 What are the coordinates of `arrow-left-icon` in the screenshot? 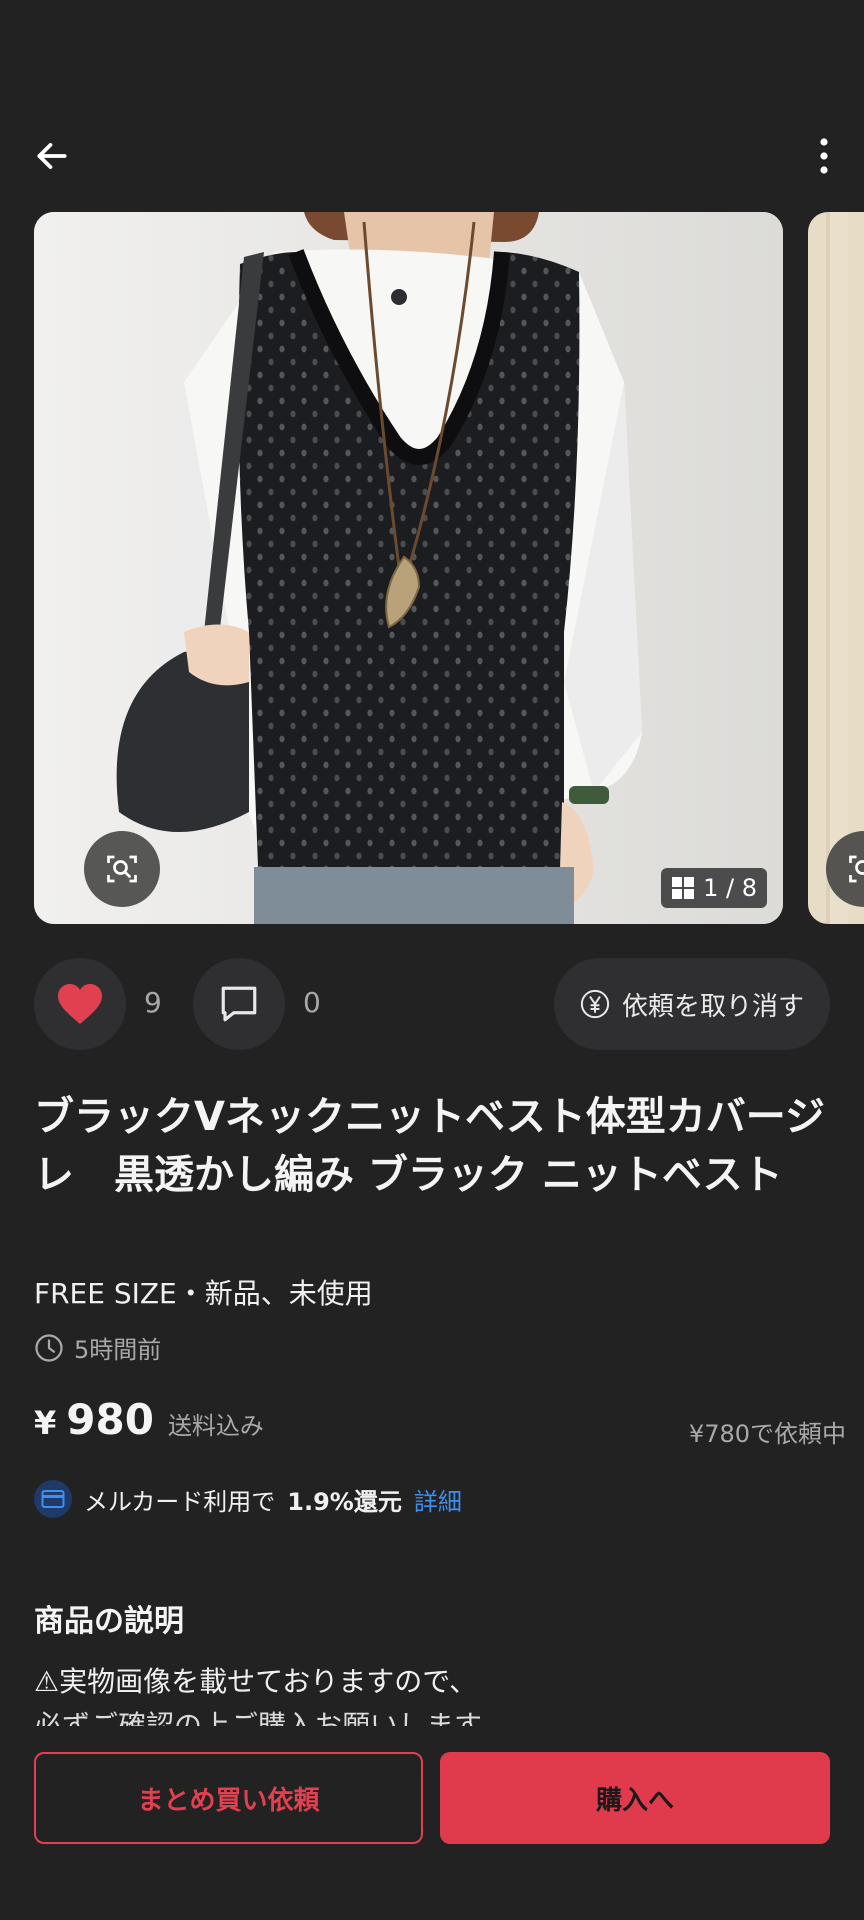 It's located at (52, 156).